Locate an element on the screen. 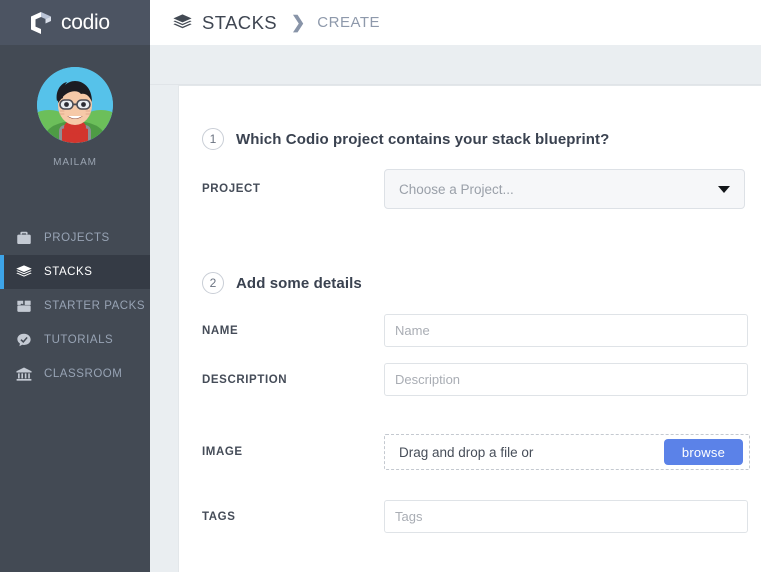 This screenshot has width=761, height=572. sidebar-item-tutorials: TUTORIALS is located at coordinates (75, 340).